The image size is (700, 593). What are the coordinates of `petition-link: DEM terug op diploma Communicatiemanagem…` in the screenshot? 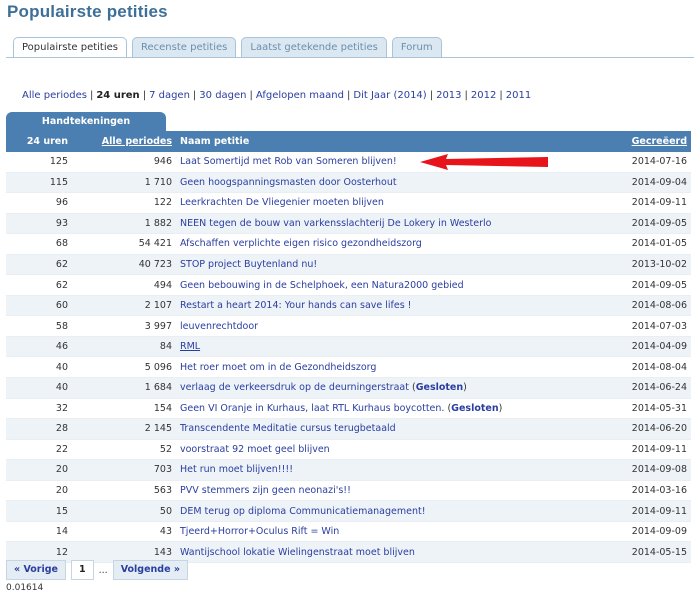 It's located at (303, 511).